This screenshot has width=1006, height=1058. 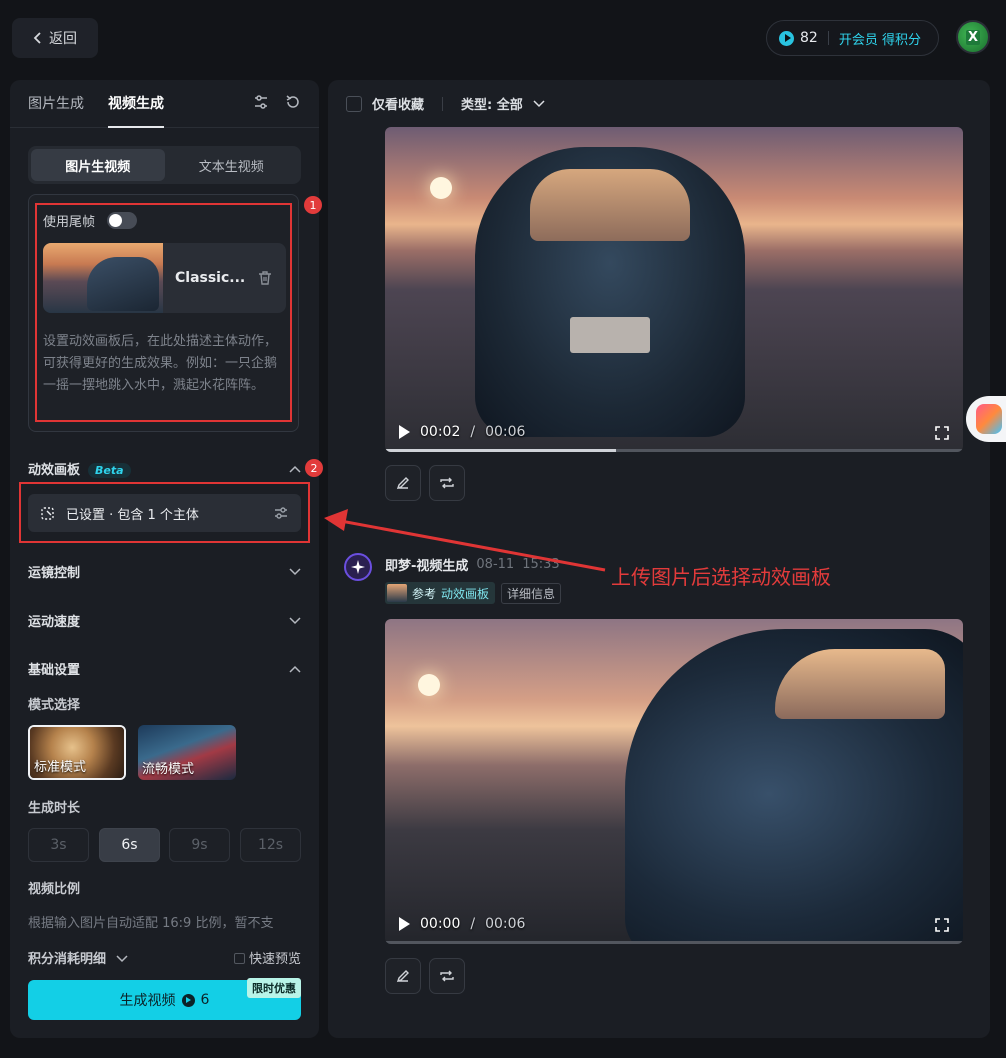 What do you see at coordinates (90, 220) in the screenshot?
I see `tail-frame-row: 使用尾帧` at bounding box center [90, 220].